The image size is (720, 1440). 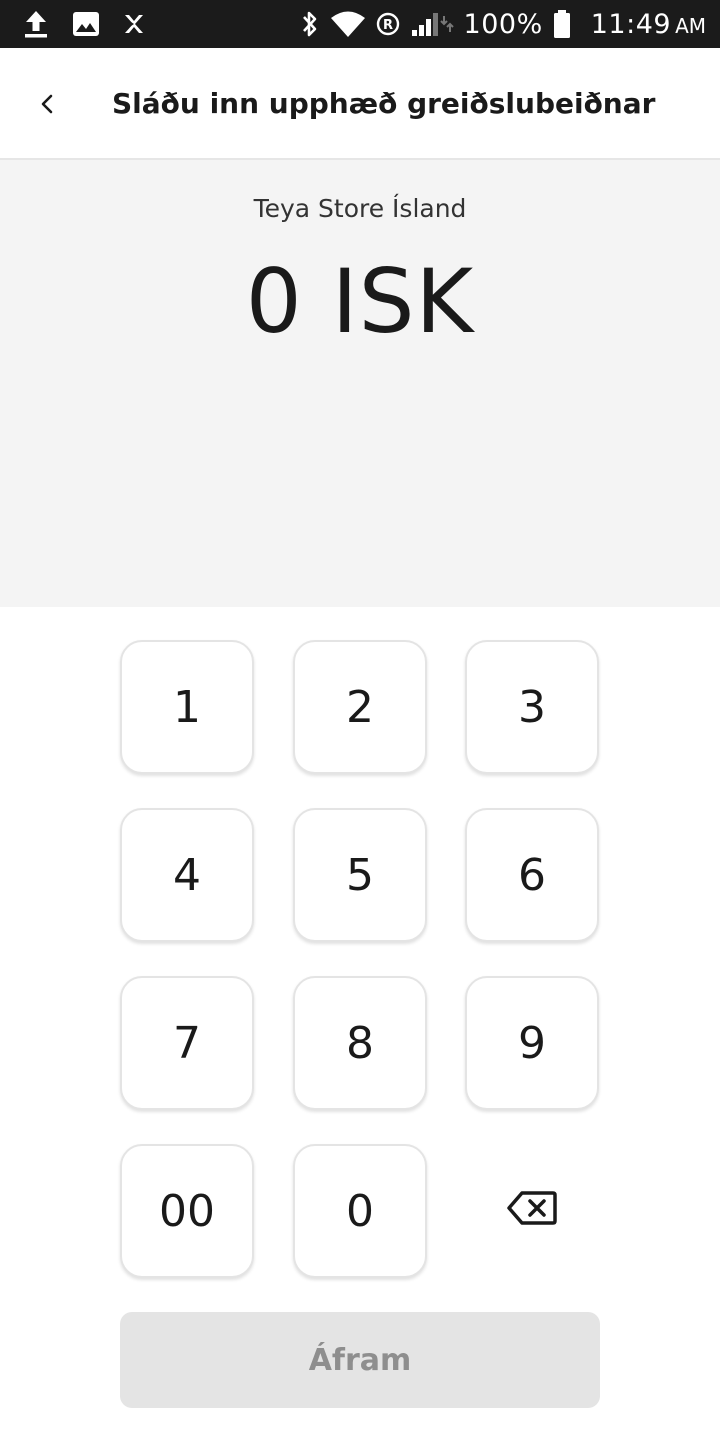 What do you see at coordinates (532, 707) in the screenshot?
I see `key-3: 3` at bounding box center [532, 707].